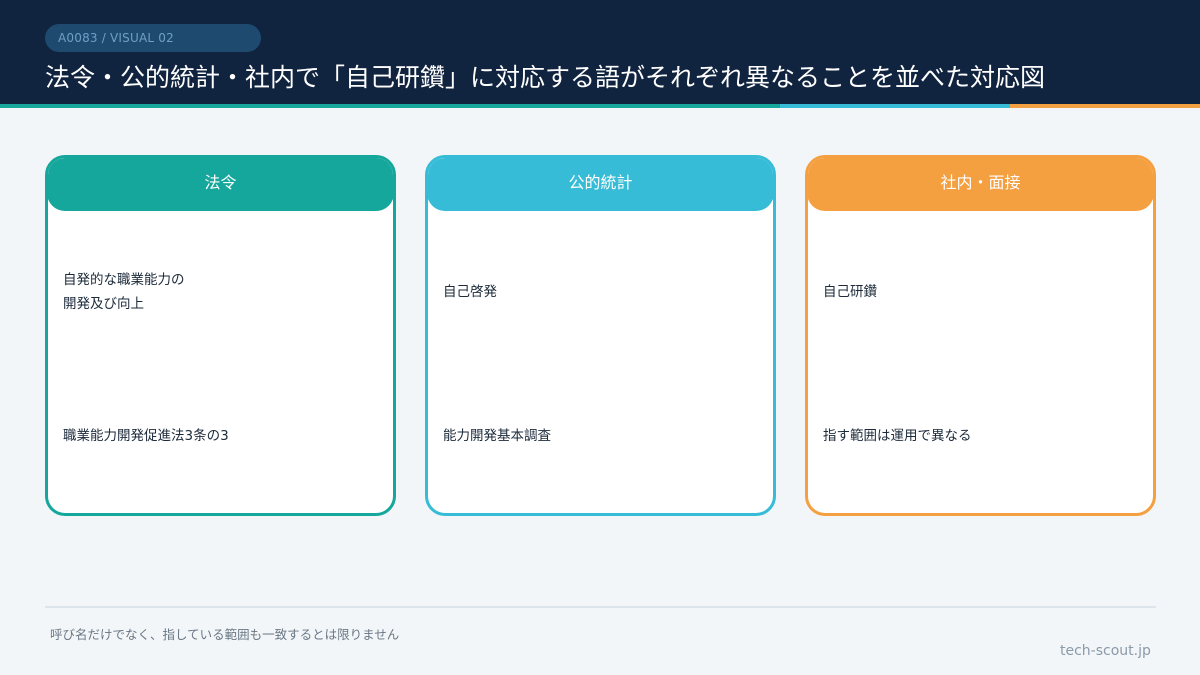 Image resolution: width=1200 pixels, height=675 pixels. What do you see at coordinates (213, 292) in the screenshot?
I see `column-term-law: 自発的な職業能力の 開発及び向上` at bounding box center [213, 292].